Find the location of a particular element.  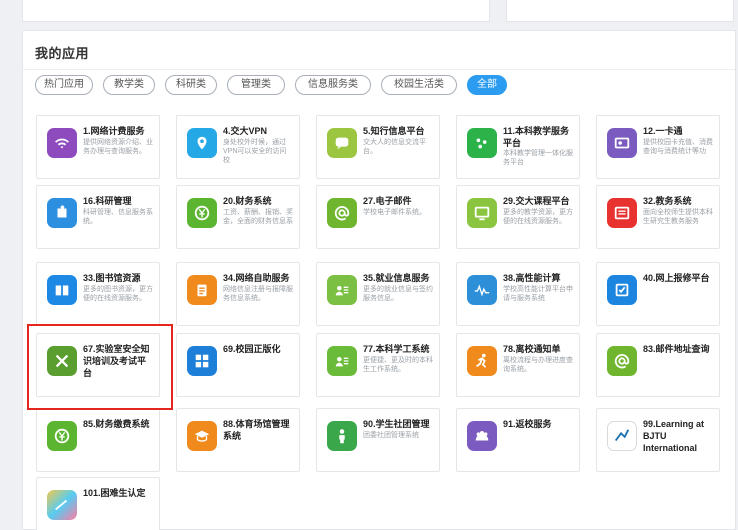

app-tile: 99.Learning at BJTU International is located at coordinates (658, 440).